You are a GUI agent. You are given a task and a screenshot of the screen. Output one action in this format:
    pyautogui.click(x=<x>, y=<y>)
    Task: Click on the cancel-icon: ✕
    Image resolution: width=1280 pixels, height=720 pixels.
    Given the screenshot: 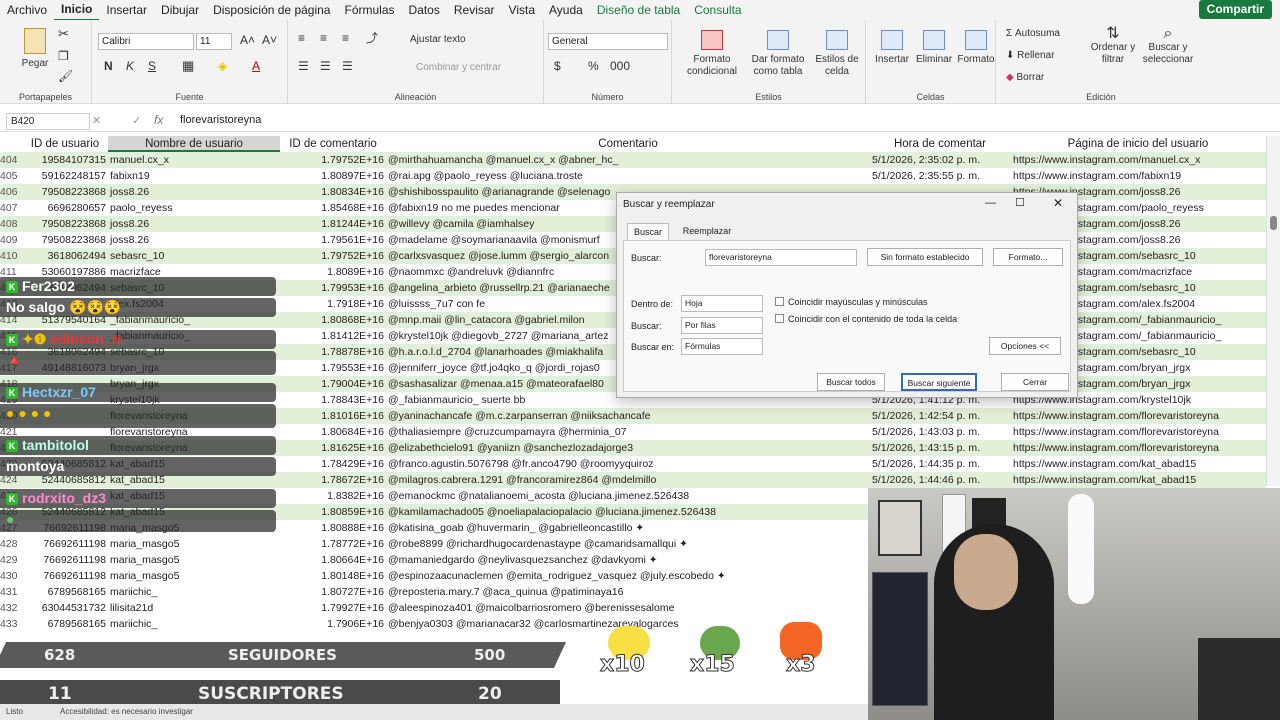 What is the action you would take?
    pyautogui.click(x=96, y=120)
    